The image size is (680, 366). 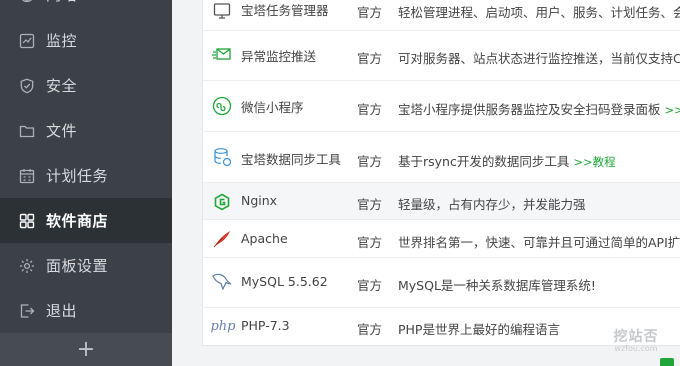 What do you see at coordinates (272, 107) in the screenshot?
I see `plugin-name: 微信小程序` at bounding box center [272, 107].